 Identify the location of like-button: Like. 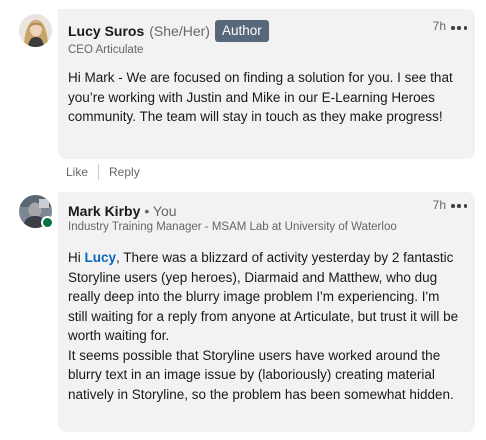
(77, 172).